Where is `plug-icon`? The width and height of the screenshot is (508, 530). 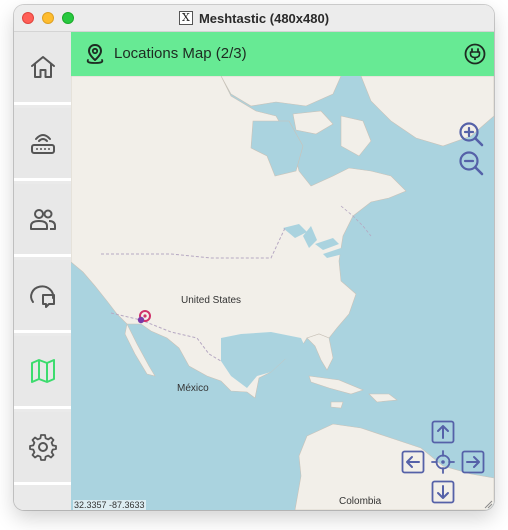 plug-icon is located at coordinates (475, 54).